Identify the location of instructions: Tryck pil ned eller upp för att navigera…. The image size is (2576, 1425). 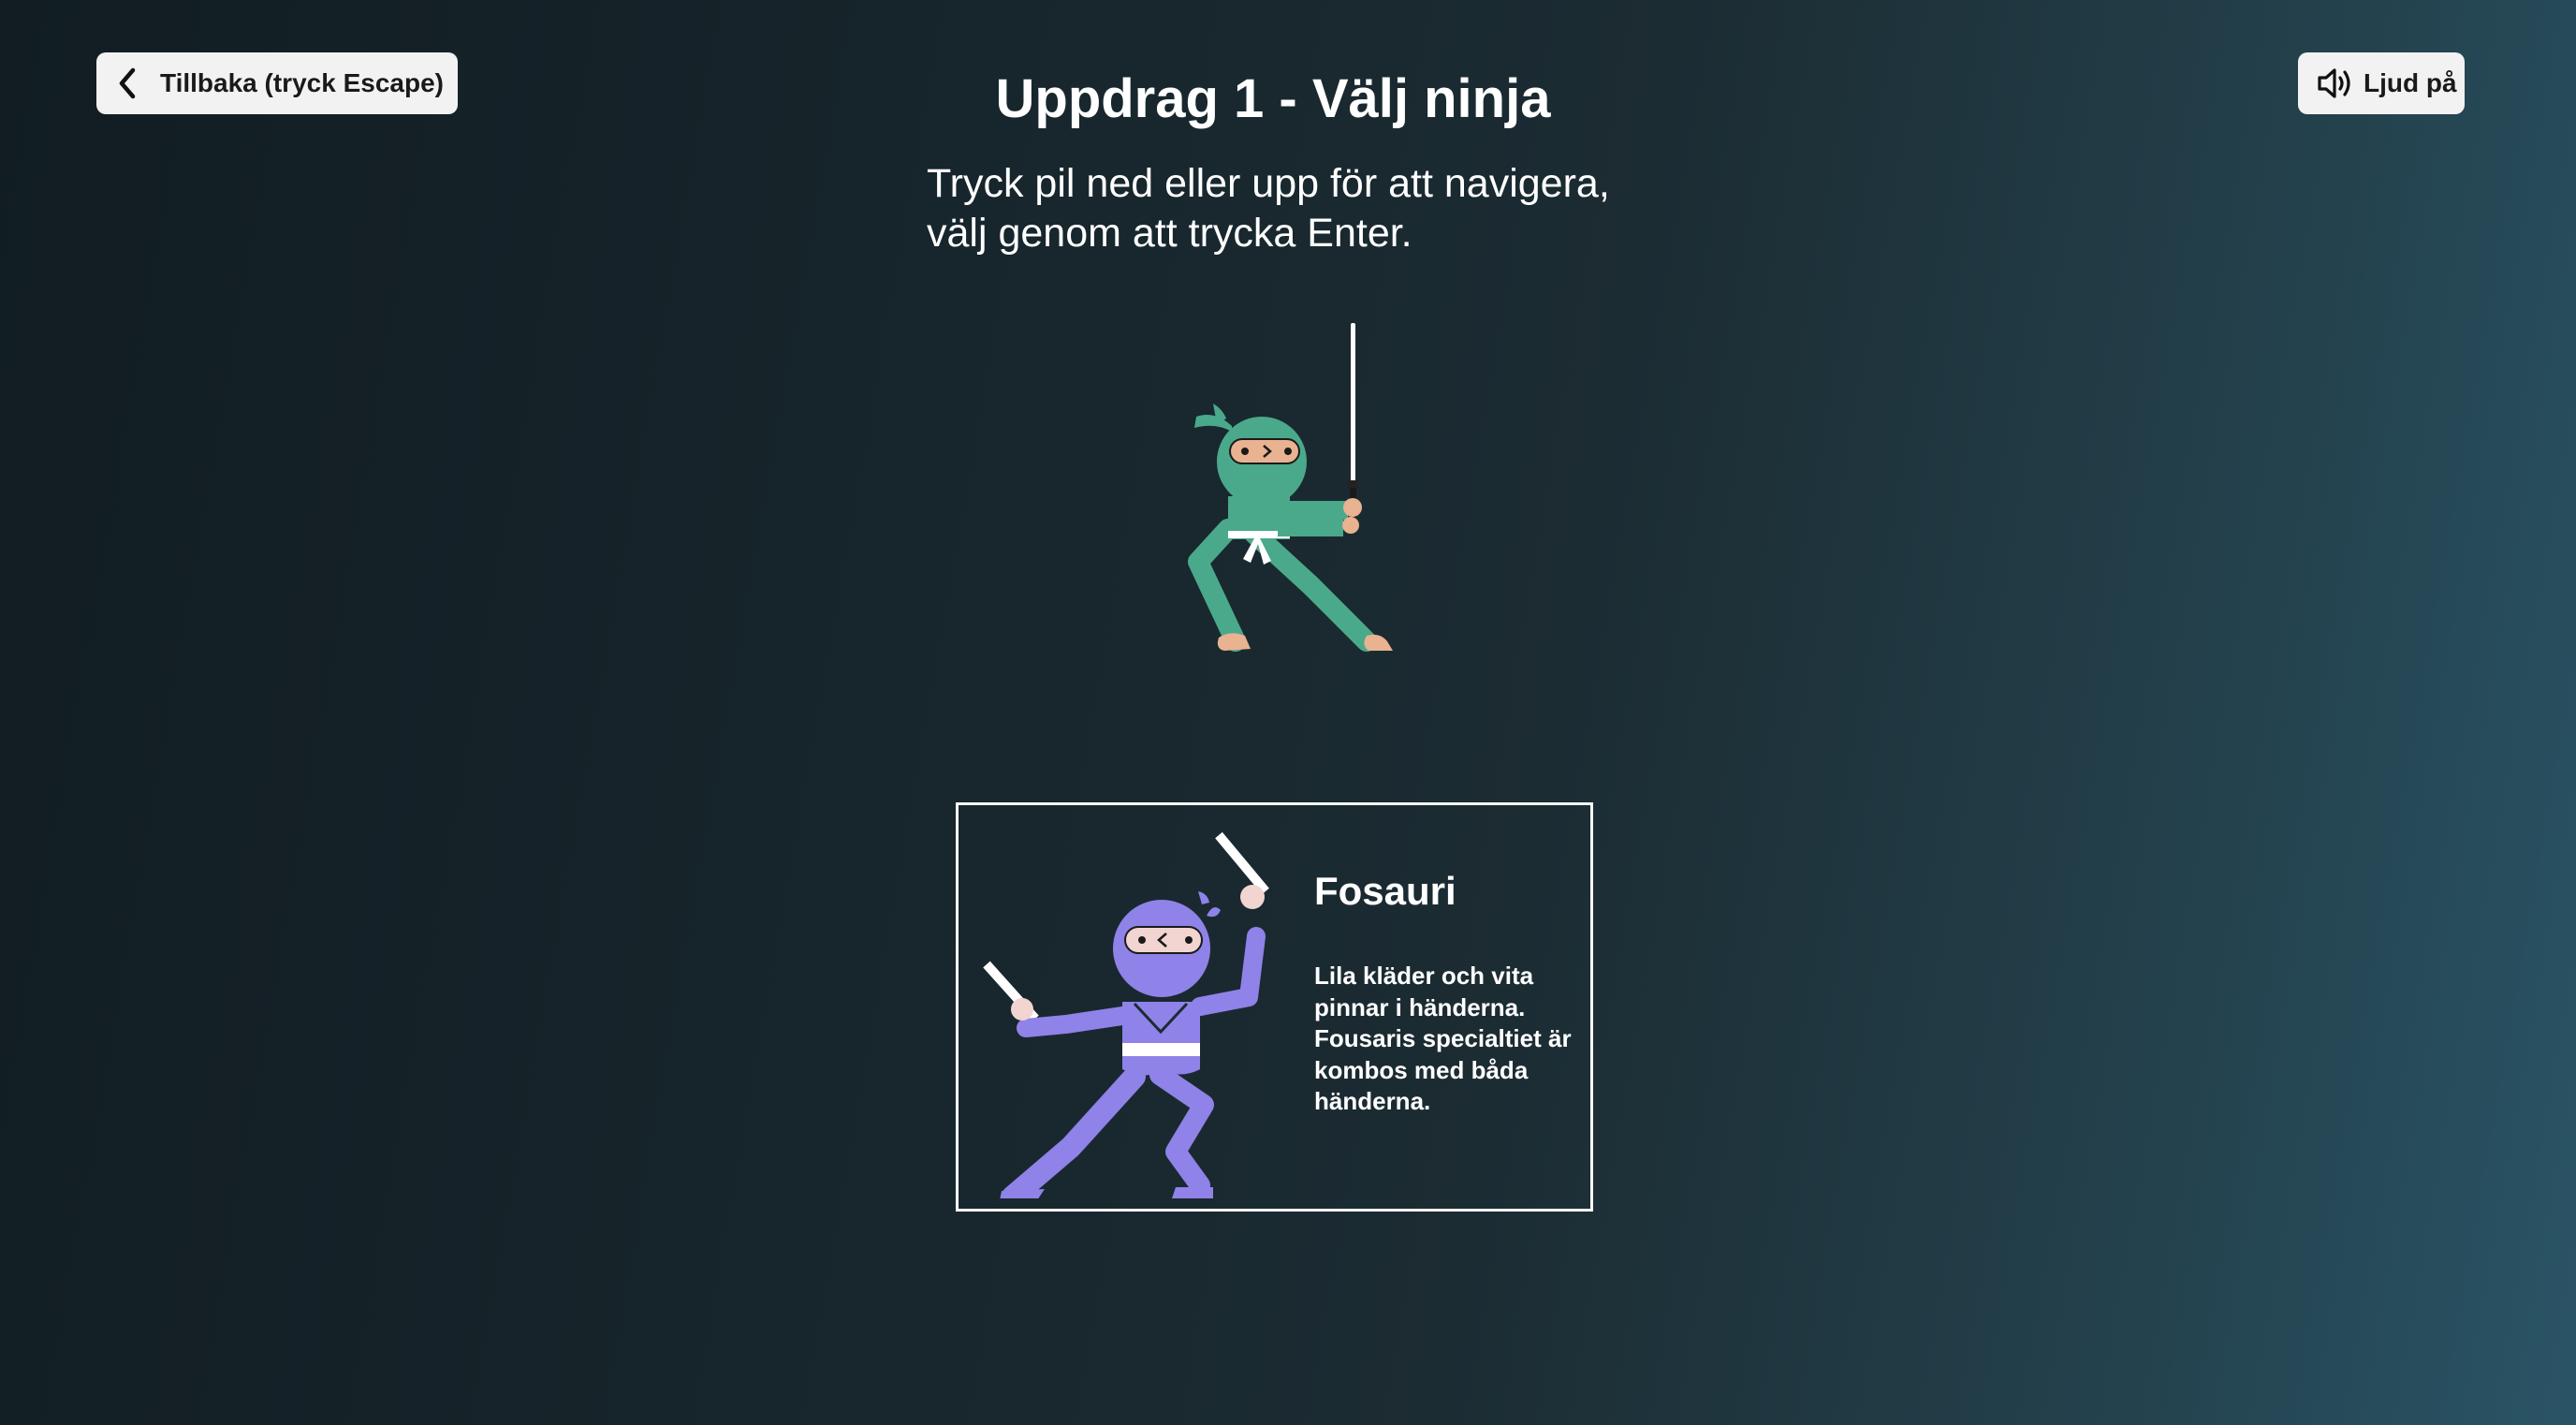
(1268, 208).